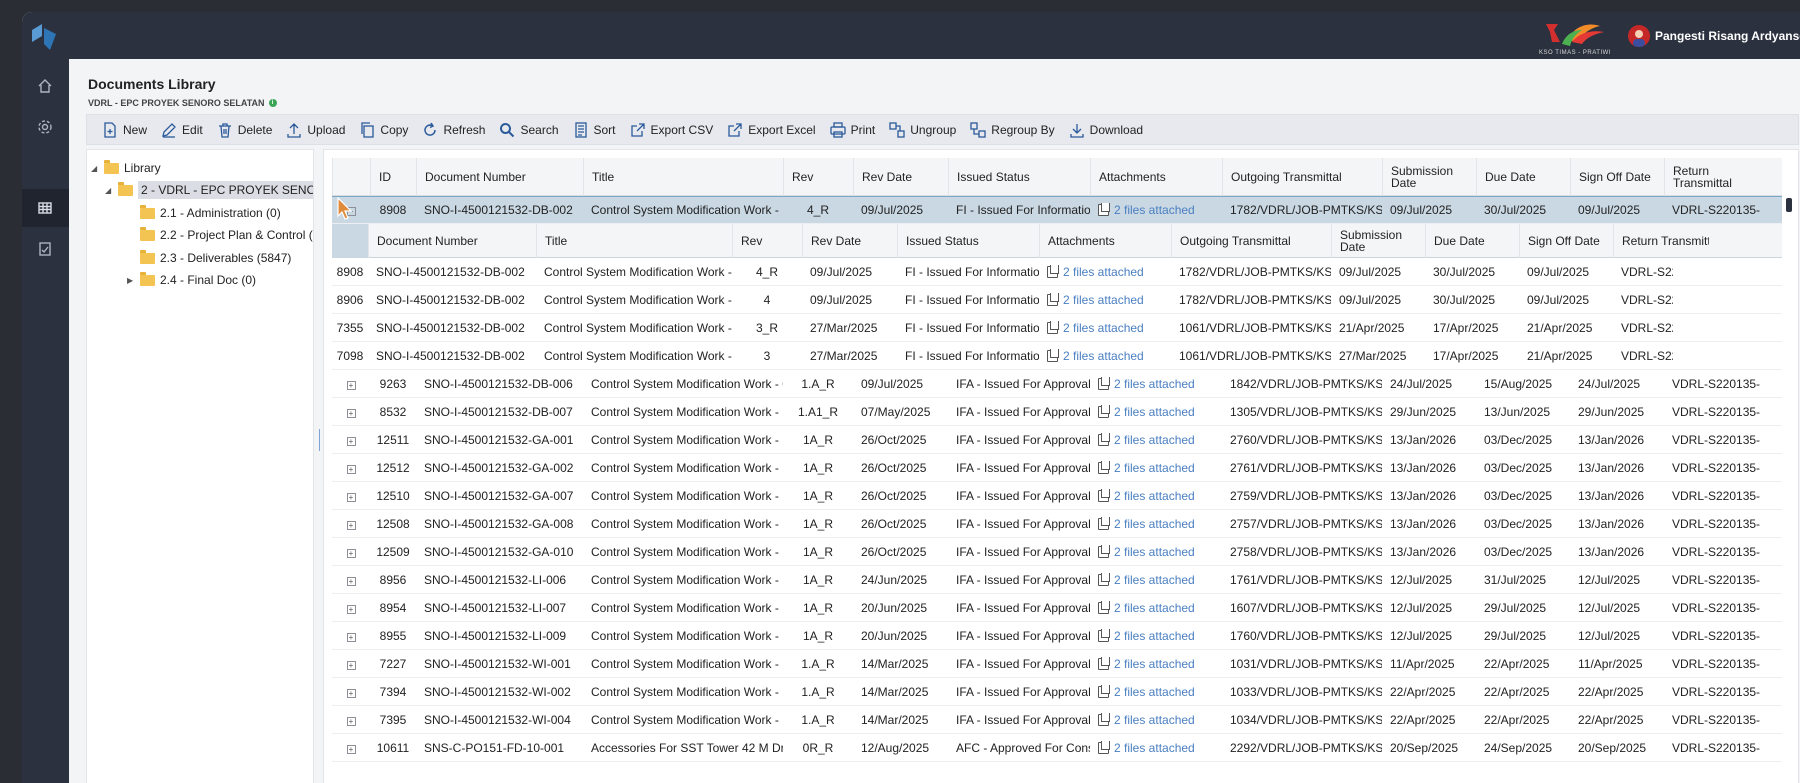  What do you see at coordinates (1566, 240) in the screenshot?
I see `sub-column-header: Sign Off Date` at bounding box center [1566, 240].